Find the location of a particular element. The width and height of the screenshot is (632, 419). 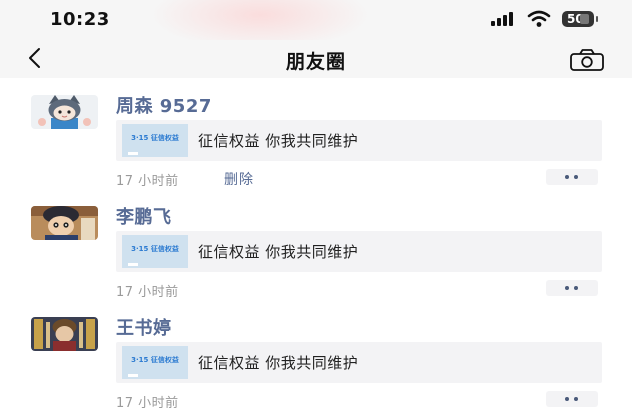

cellular-signal-icon is located at coordinates (504, 19).